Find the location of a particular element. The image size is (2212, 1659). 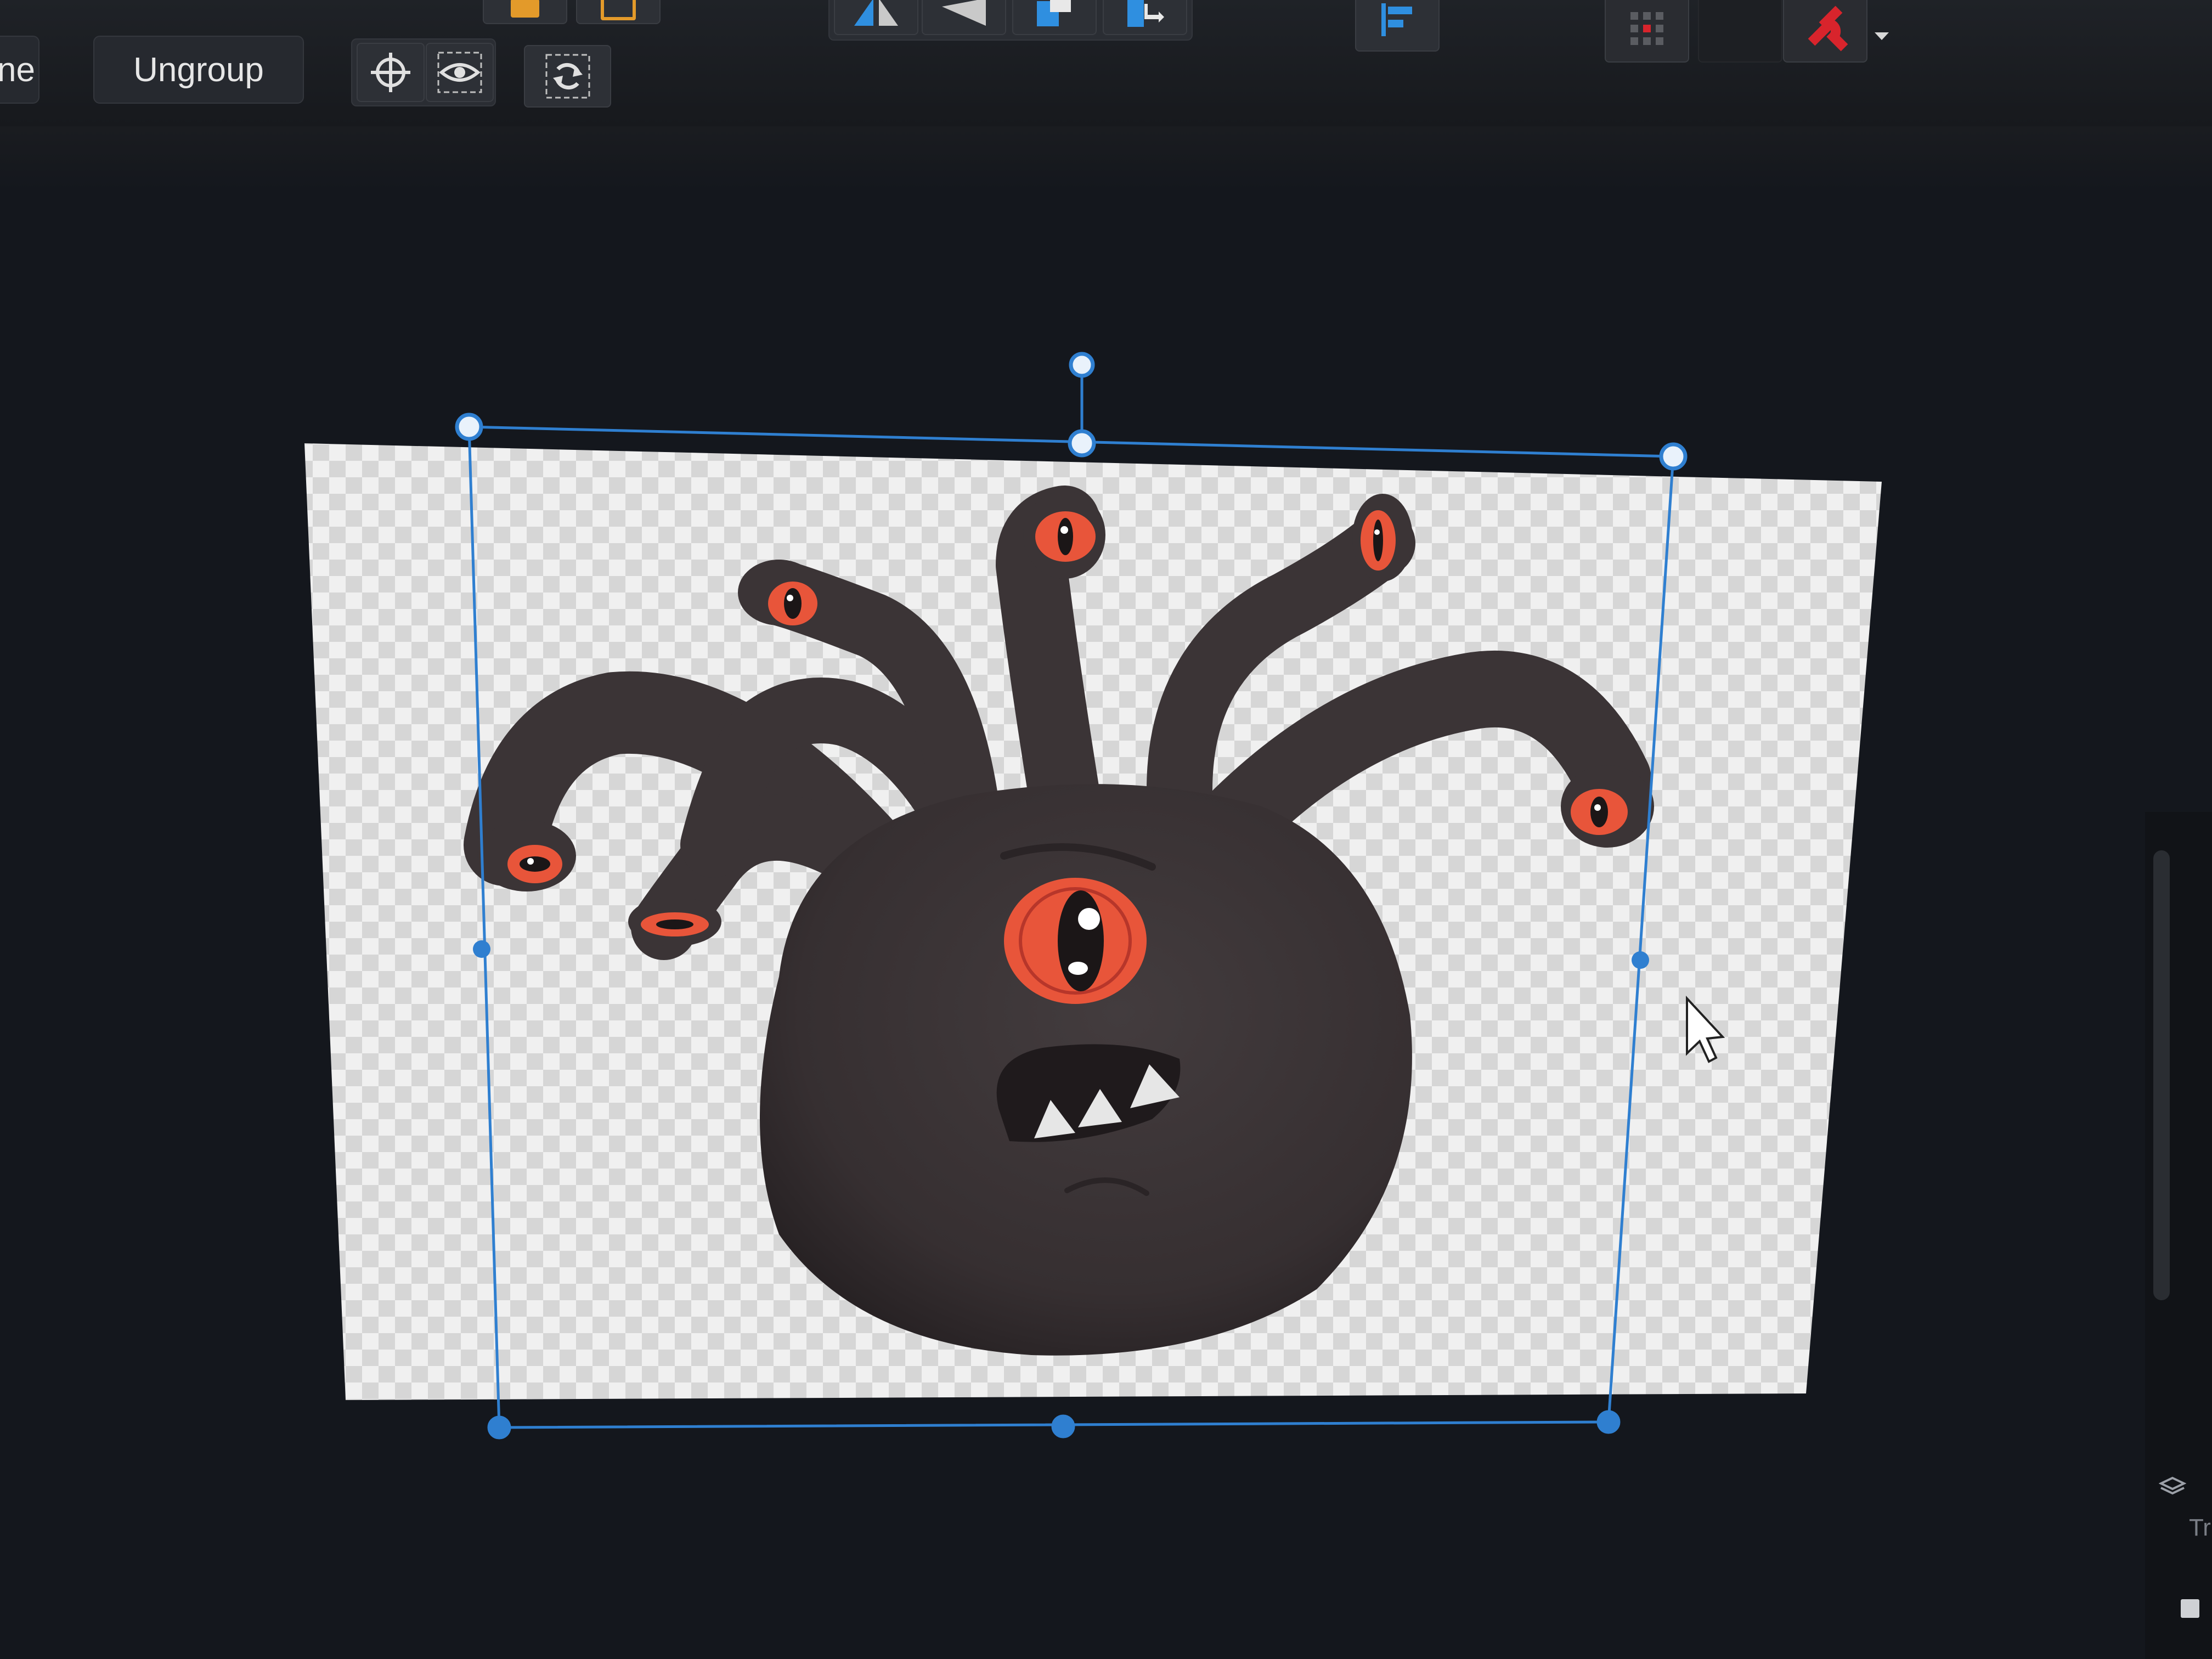

panel-partial-label: Tr is located at coordinates (2200, 1527).